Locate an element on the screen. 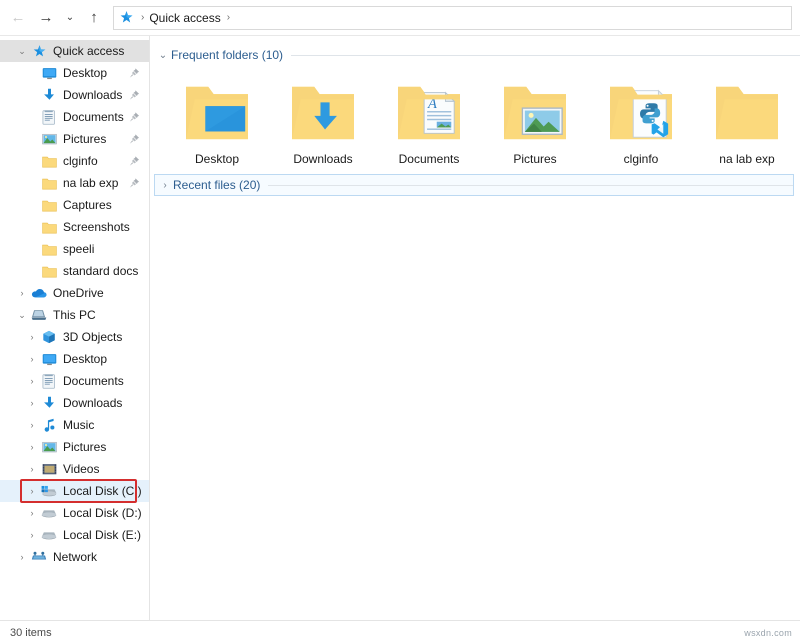 The width and height of the screenshot is (800, 644). up-button: ↑ is located at coordinates (94, 18).